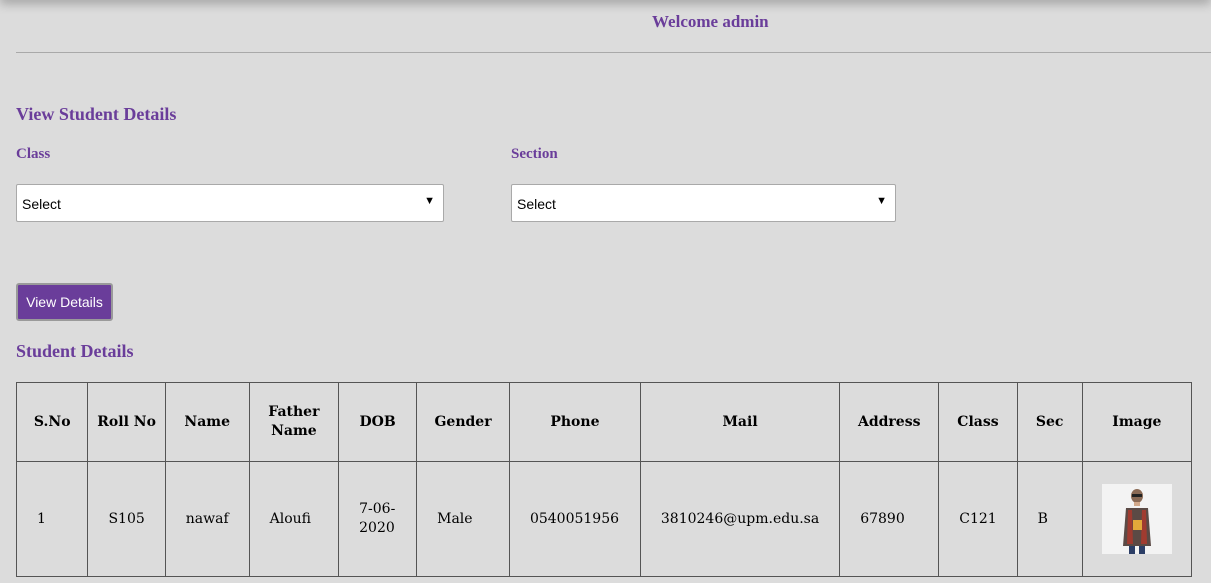 The width and height of the screenshot is (1211, 583). Describe the element at coordinates (613, 52) in the screenshot. I see `divider` at that location.